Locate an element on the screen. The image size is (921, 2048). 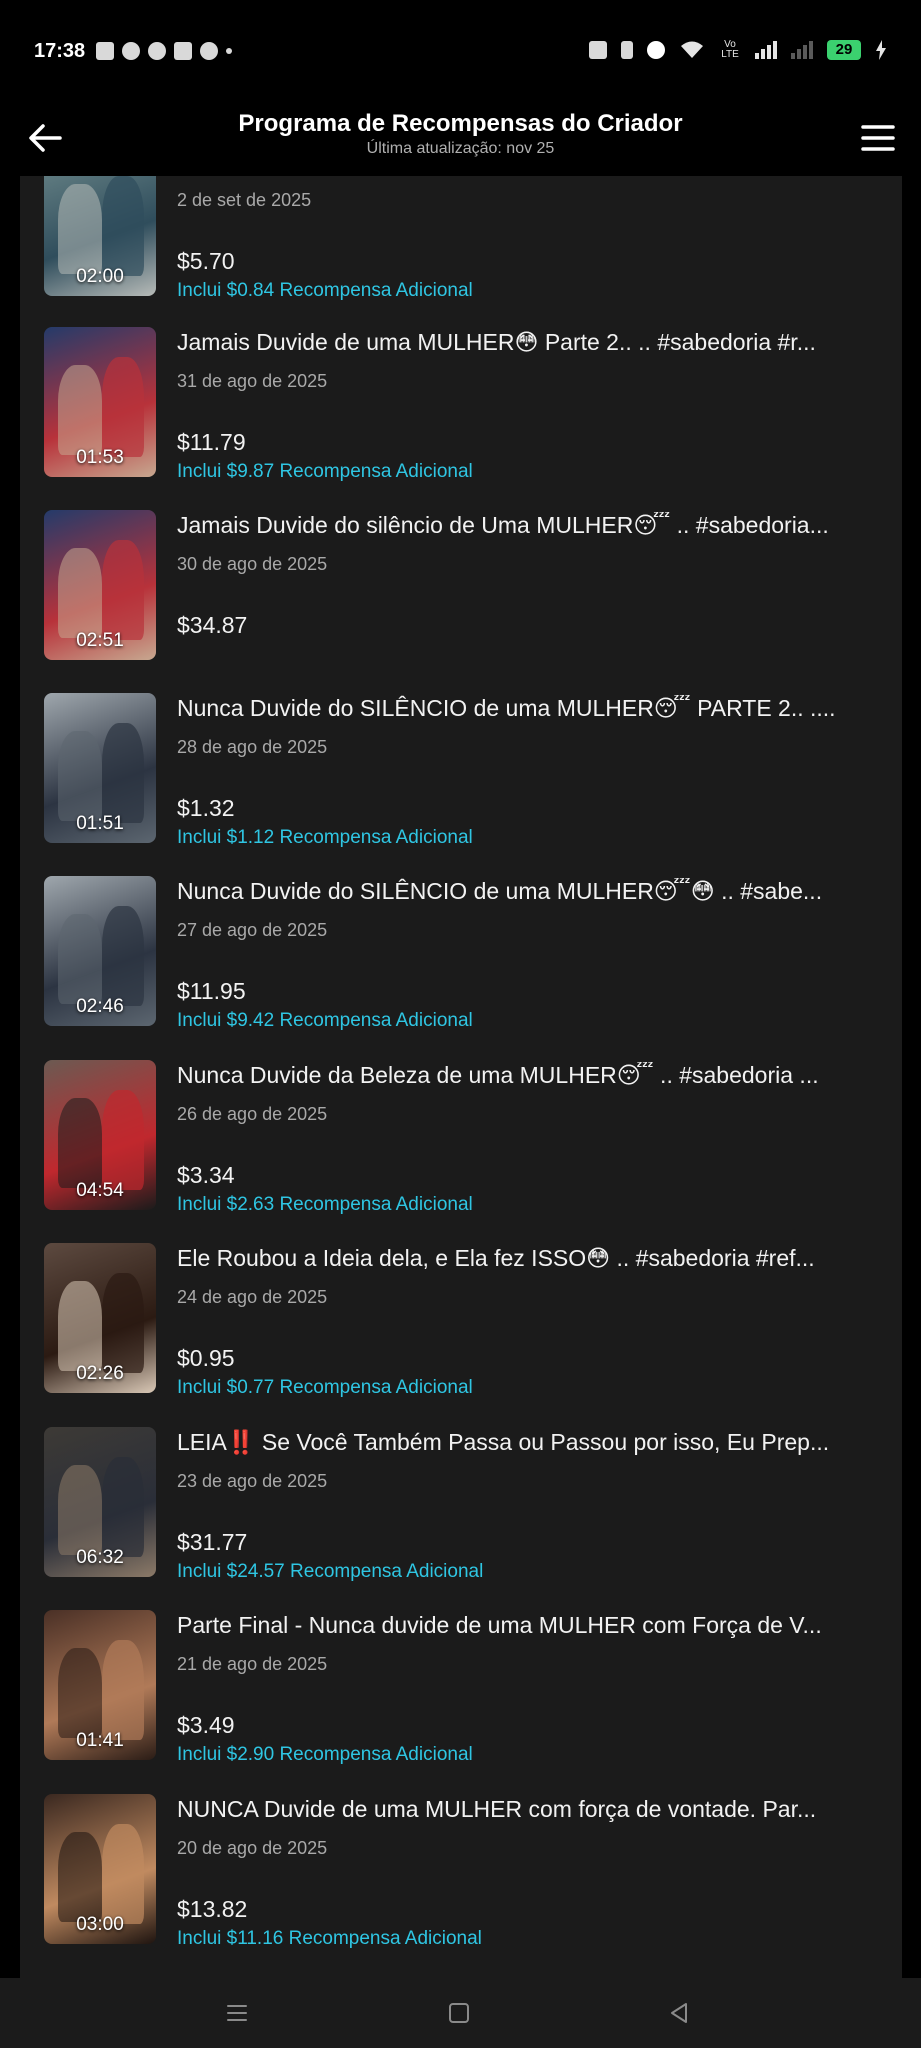
additional-reward: Inclui $11.16 Recompensa Adicional is located at coordinates (329, 1938).